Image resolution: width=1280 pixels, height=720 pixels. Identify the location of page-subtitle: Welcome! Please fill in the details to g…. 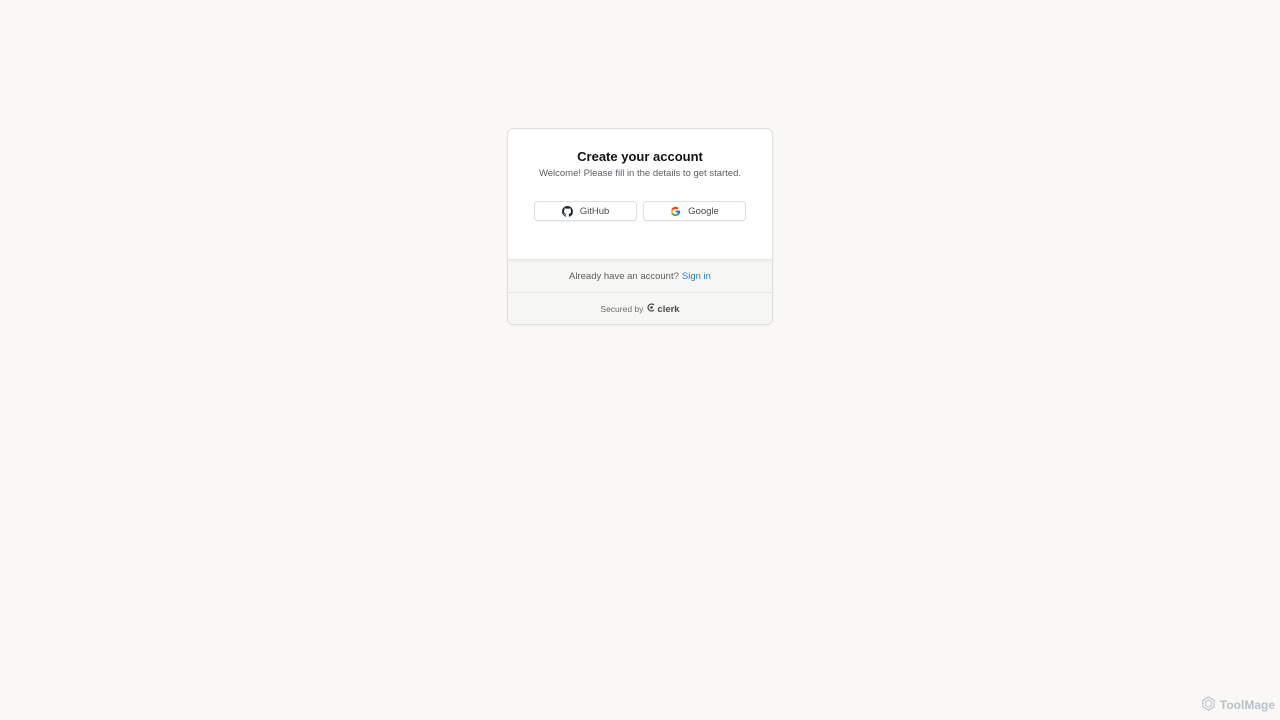
(640, 173).